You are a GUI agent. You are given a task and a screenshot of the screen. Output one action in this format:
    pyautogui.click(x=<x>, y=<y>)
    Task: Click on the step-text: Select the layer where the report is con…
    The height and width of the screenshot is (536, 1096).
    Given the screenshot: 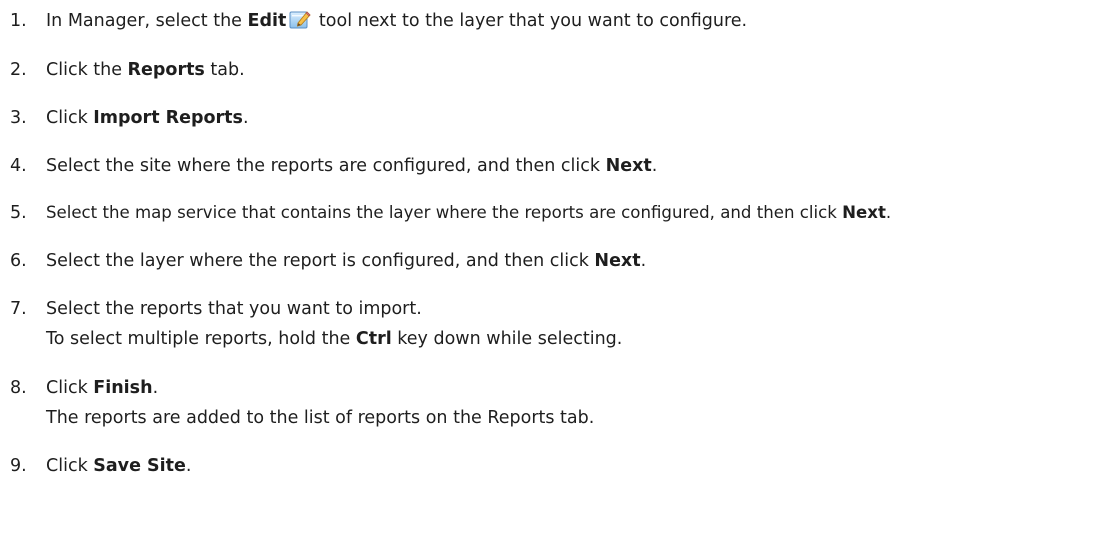 What is the action you would take?
    pyautogui.click(x=346, y=261)
    